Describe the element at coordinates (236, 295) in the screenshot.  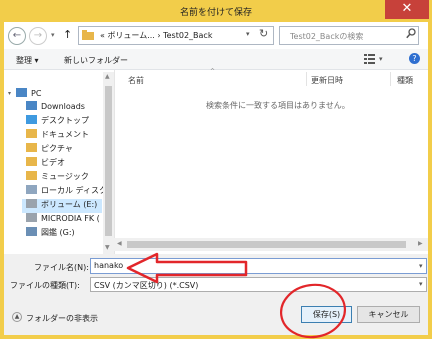
I see `annotation-overlay` at that location.